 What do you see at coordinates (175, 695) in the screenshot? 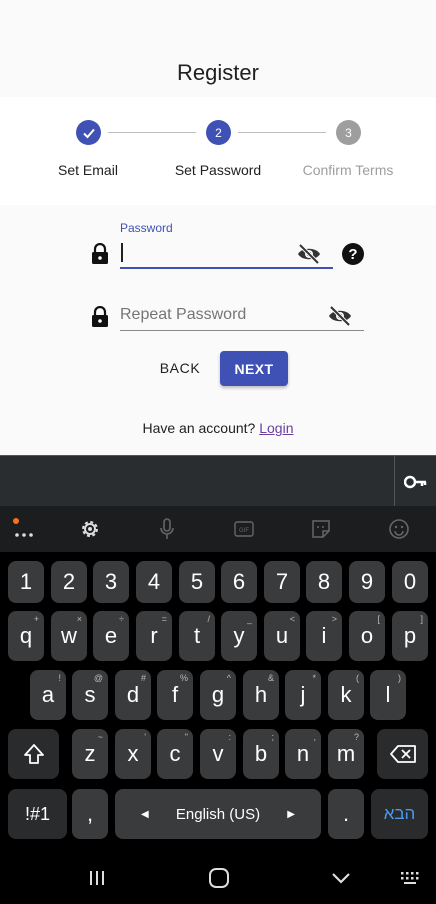
I see `key-f: % f` at bounding box center [175, 695].